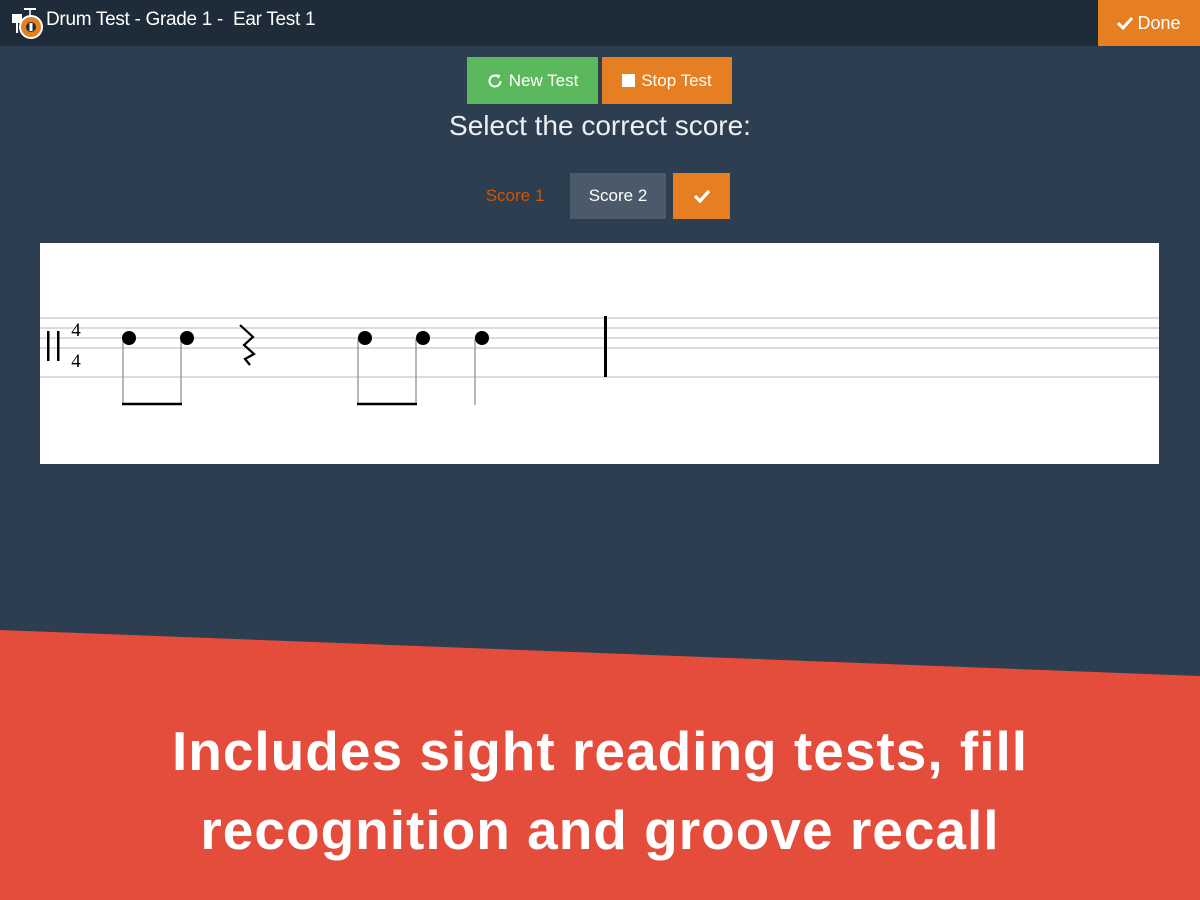  I want to click on promo-line-2: recognition and groove recall, so click(600, 830).